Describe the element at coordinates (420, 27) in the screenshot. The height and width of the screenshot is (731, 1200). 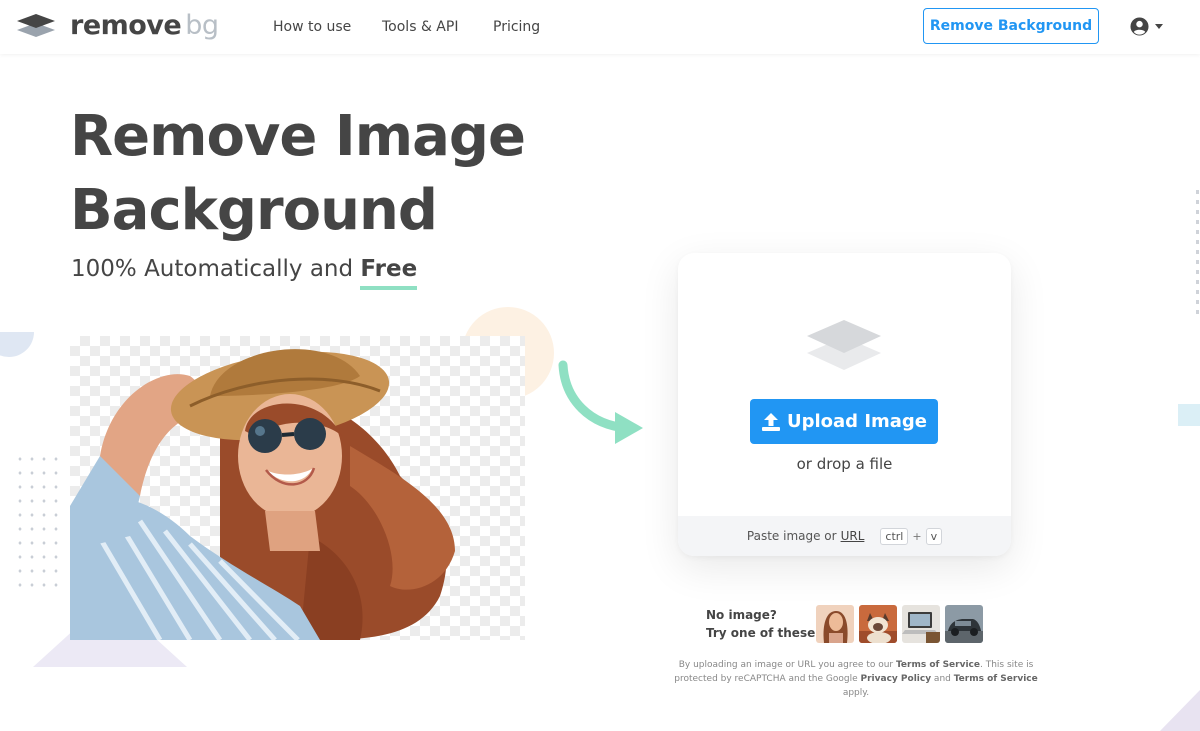
I see `nav-tools-api: Tools & API` at that location.